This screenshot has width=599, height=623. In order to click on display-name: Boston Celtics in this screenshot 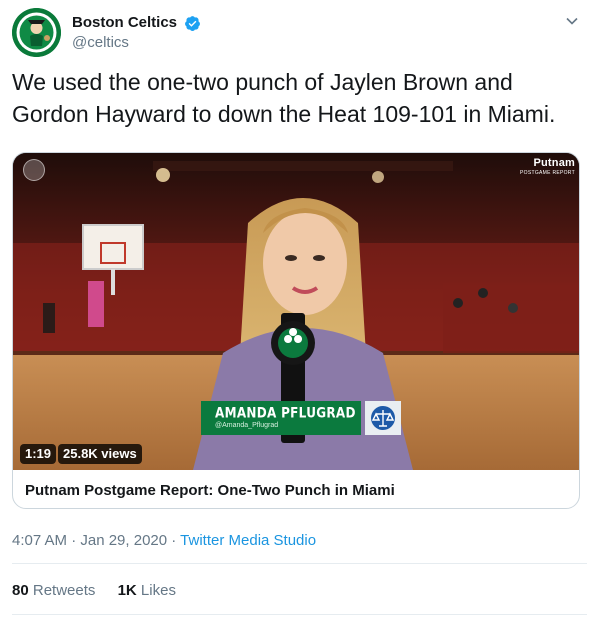, I will do `click(124, 23)`.